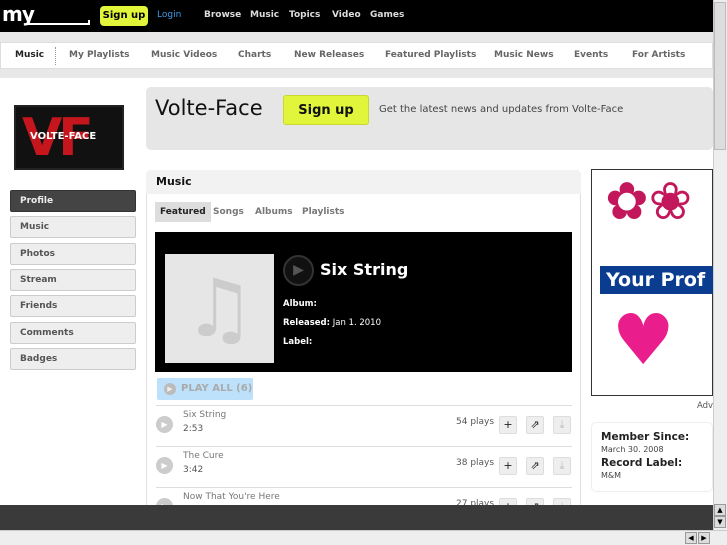 This screenshot has height=545, width=727. What do you see at coordinates (169, 15) in the screenshot?
I see `login-link: Login` at bounding box center [169, 15].